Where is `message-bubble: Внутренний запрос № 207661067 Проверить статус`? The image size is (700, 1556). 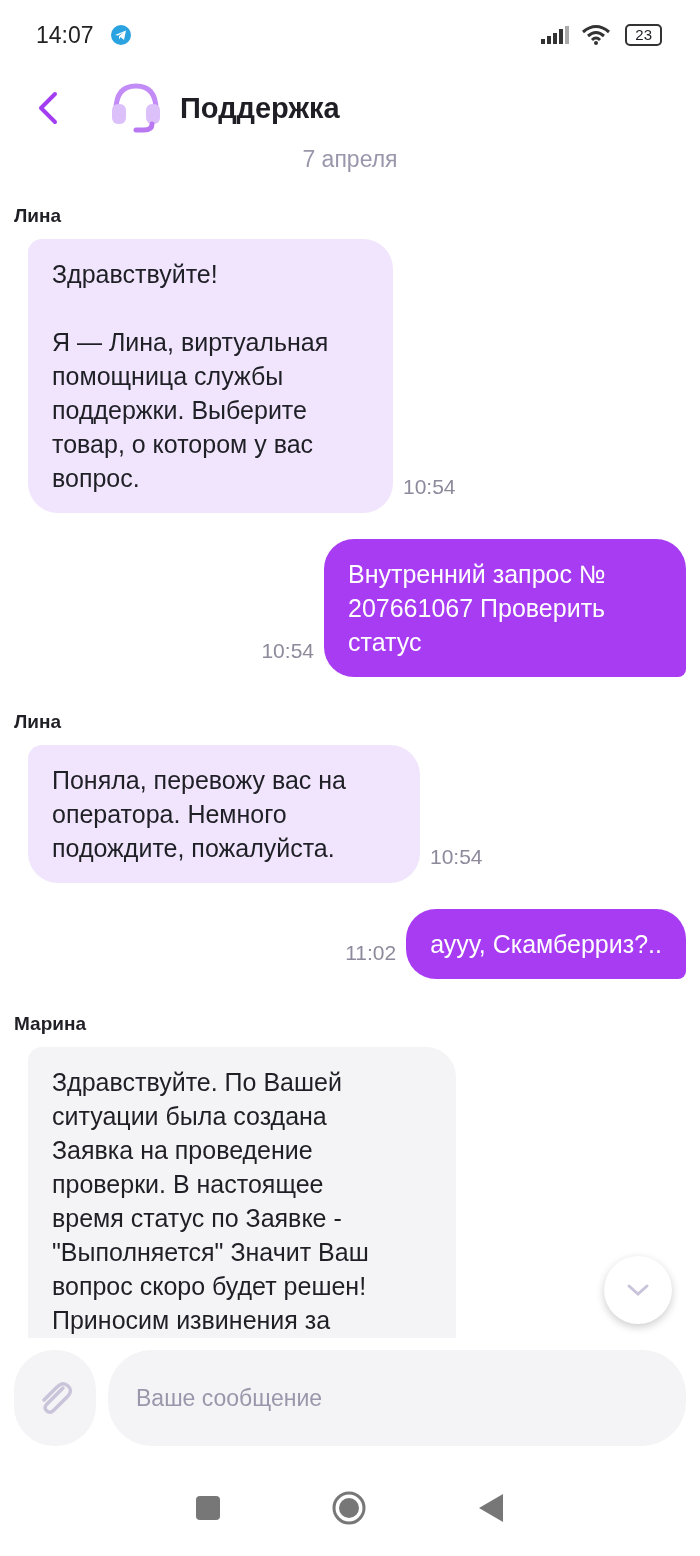 message-bubble: Внутренний запрос № 207661067 Проверить статус is located at coordinates (505, 608).